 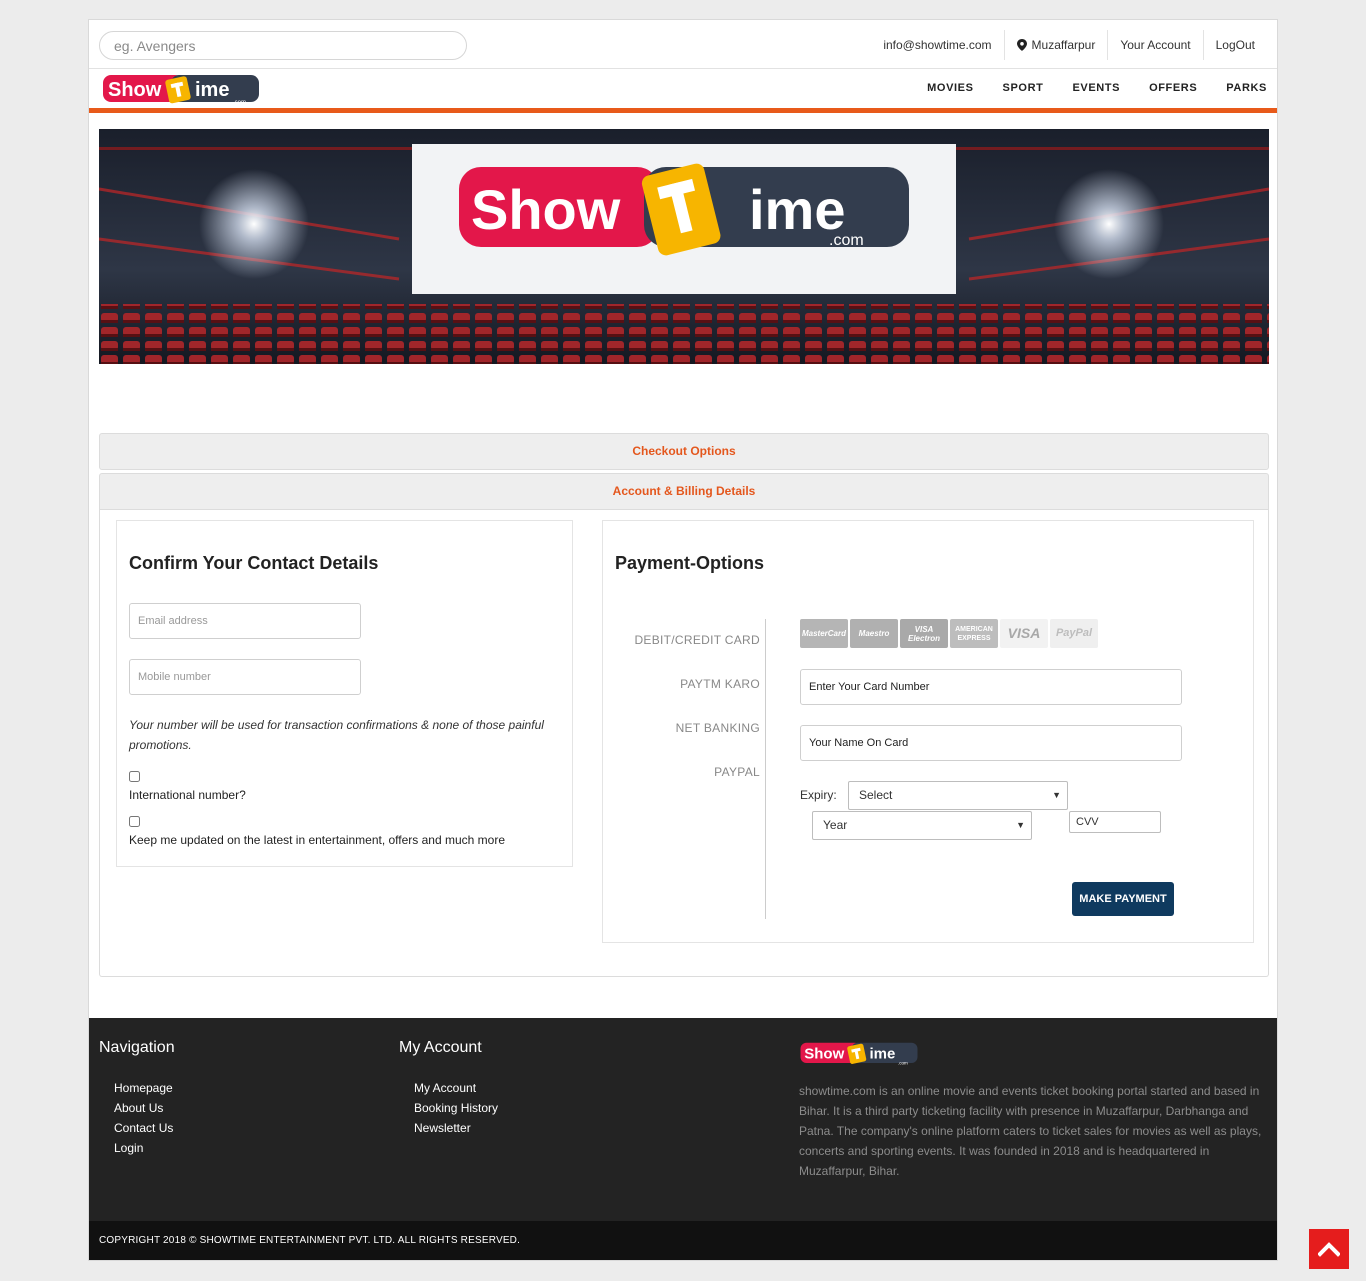 I want to click on account-billing-tab: Account & Billing Details, so click(x=684, y=491).